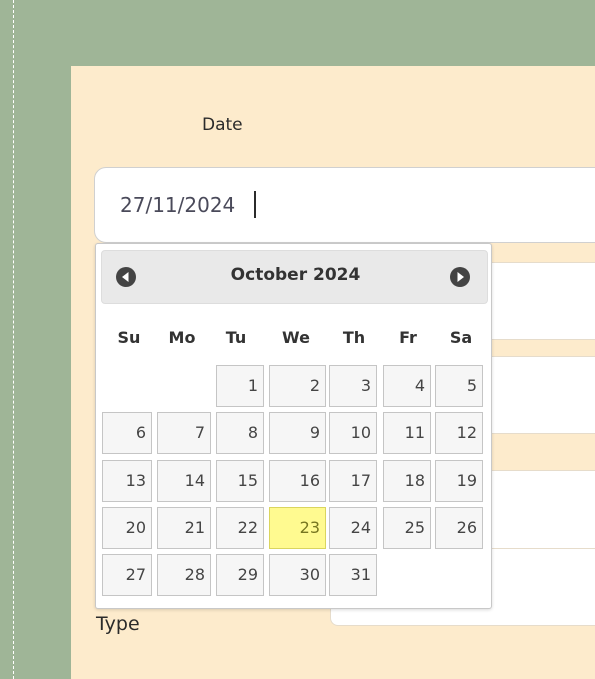  What do you see at coordinates (3, 339) in the screenshot?
I see `window-edge` at bounding box center [3, 339].